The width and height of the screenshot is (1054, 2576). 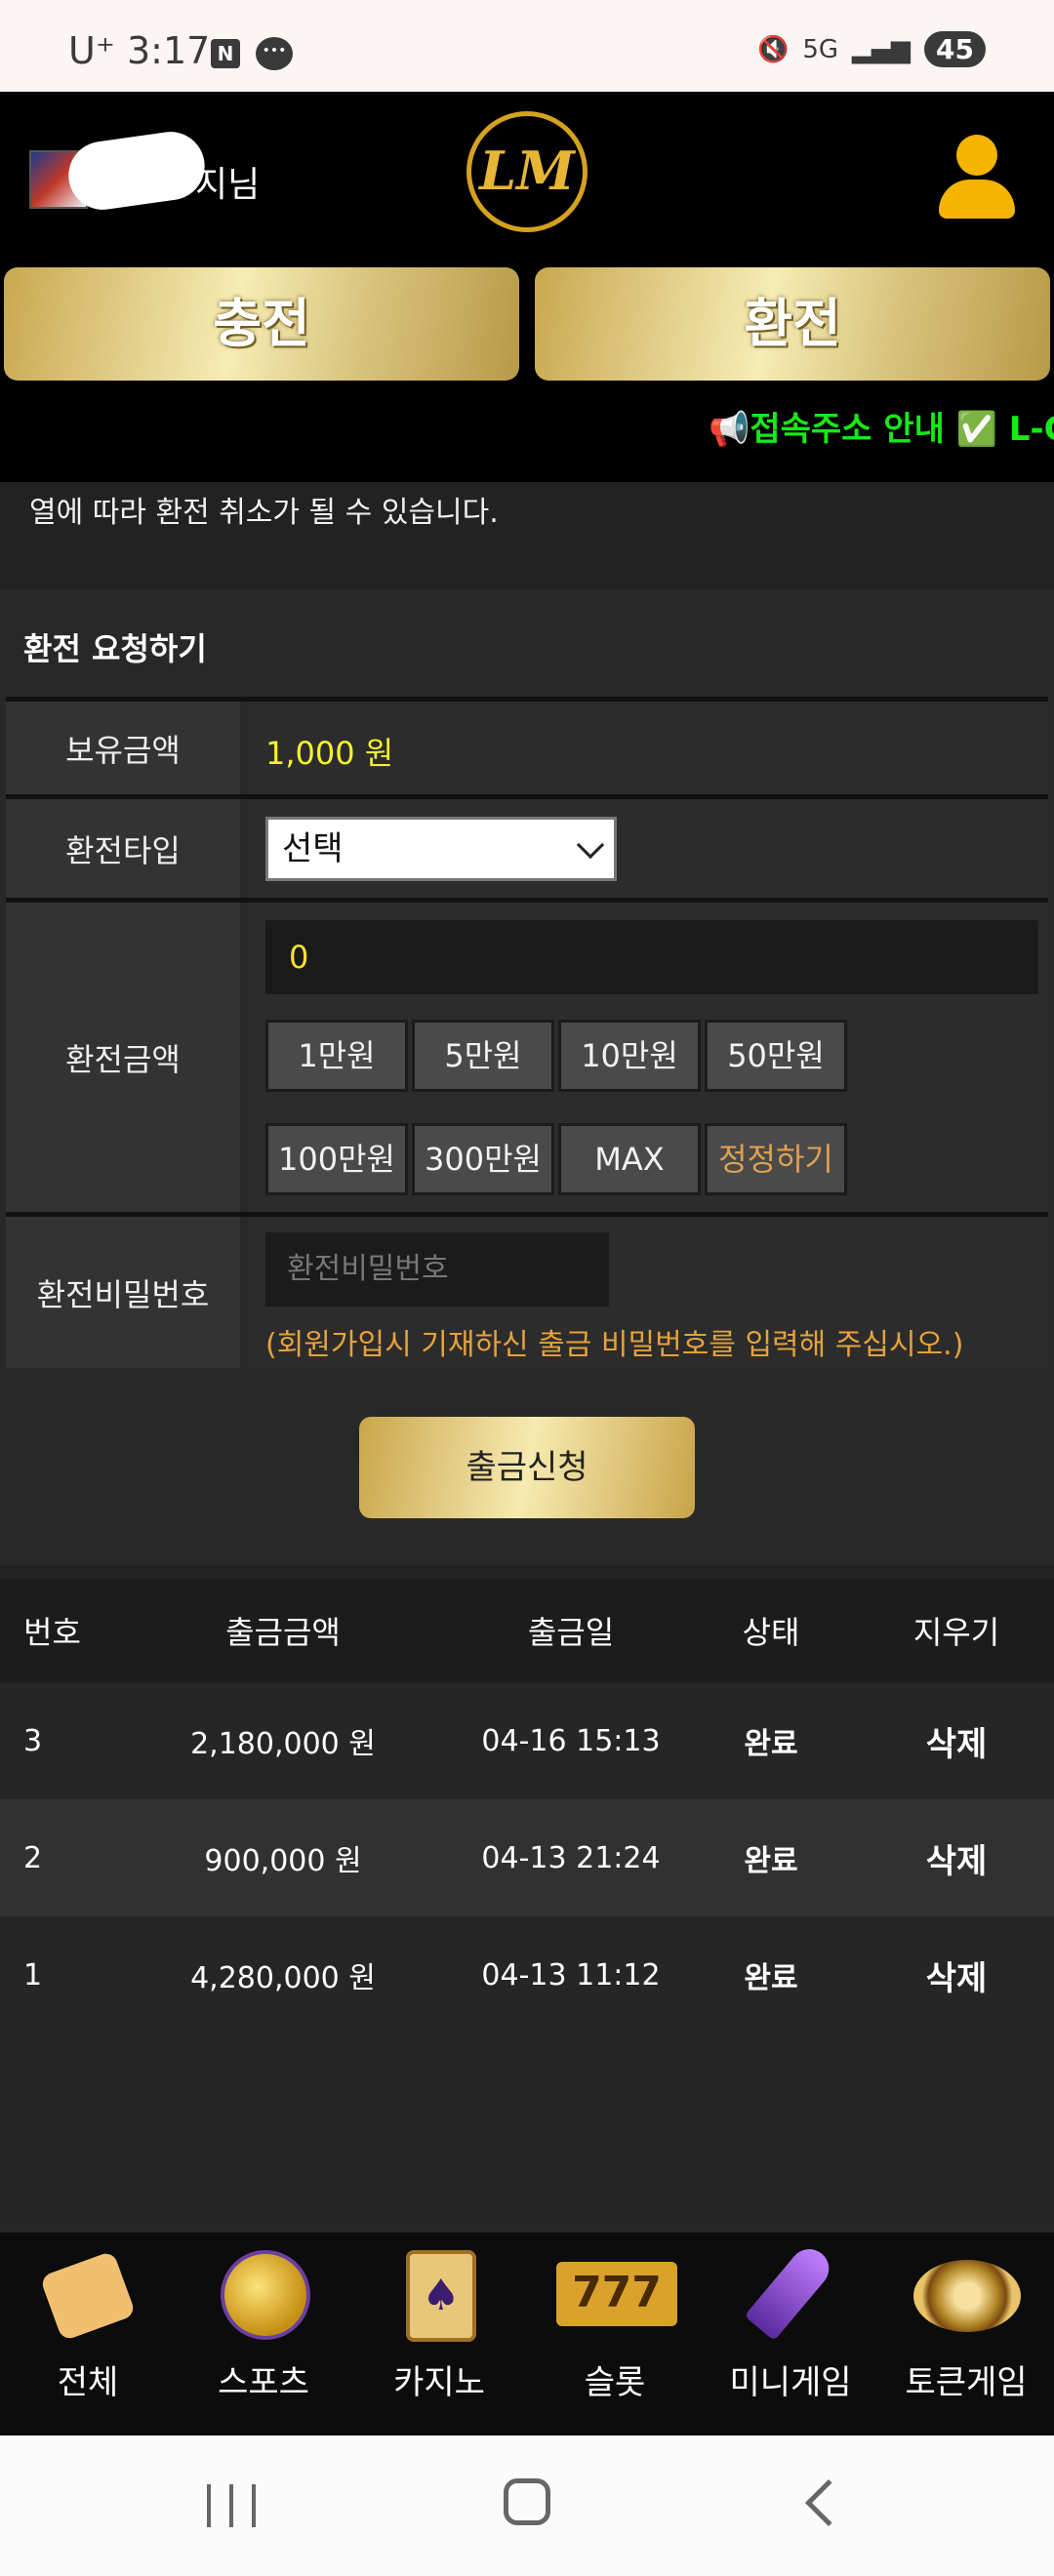 I want to click on type-label: 환전타입, so click(x=123, y=848).